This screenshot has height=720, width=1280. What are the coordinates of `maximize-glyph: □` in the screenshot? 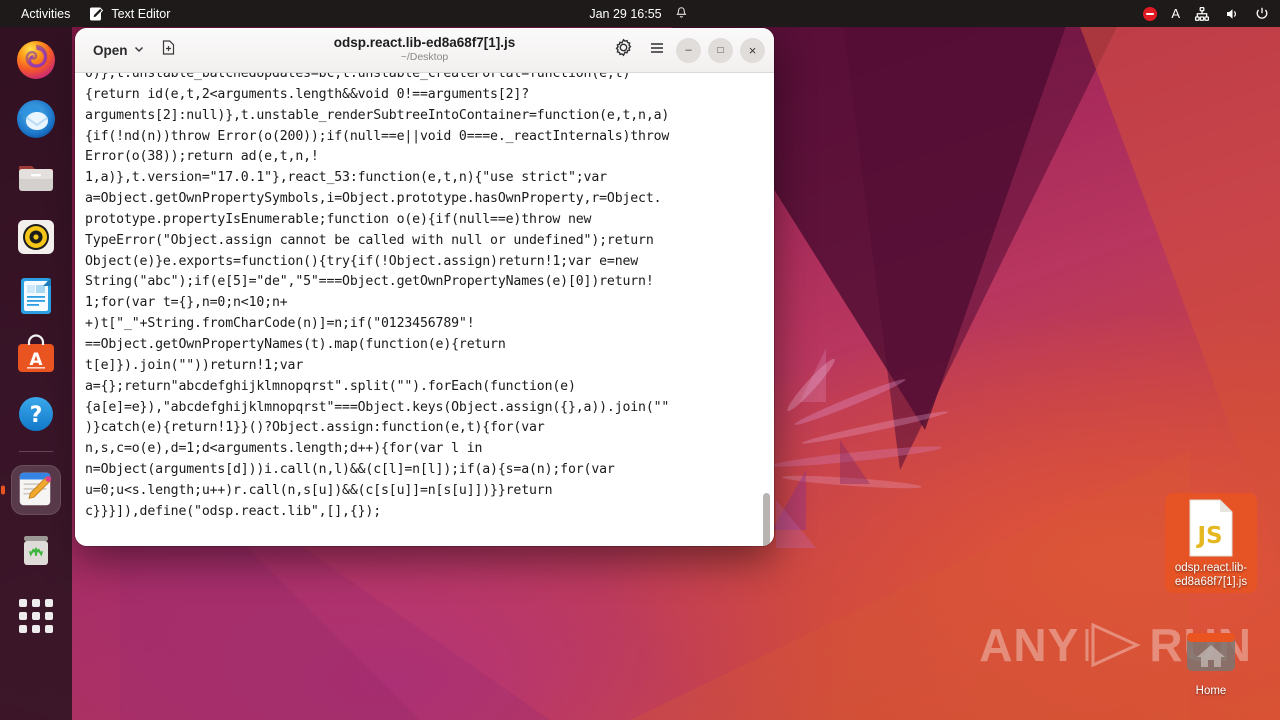 It's located at (720, 50).